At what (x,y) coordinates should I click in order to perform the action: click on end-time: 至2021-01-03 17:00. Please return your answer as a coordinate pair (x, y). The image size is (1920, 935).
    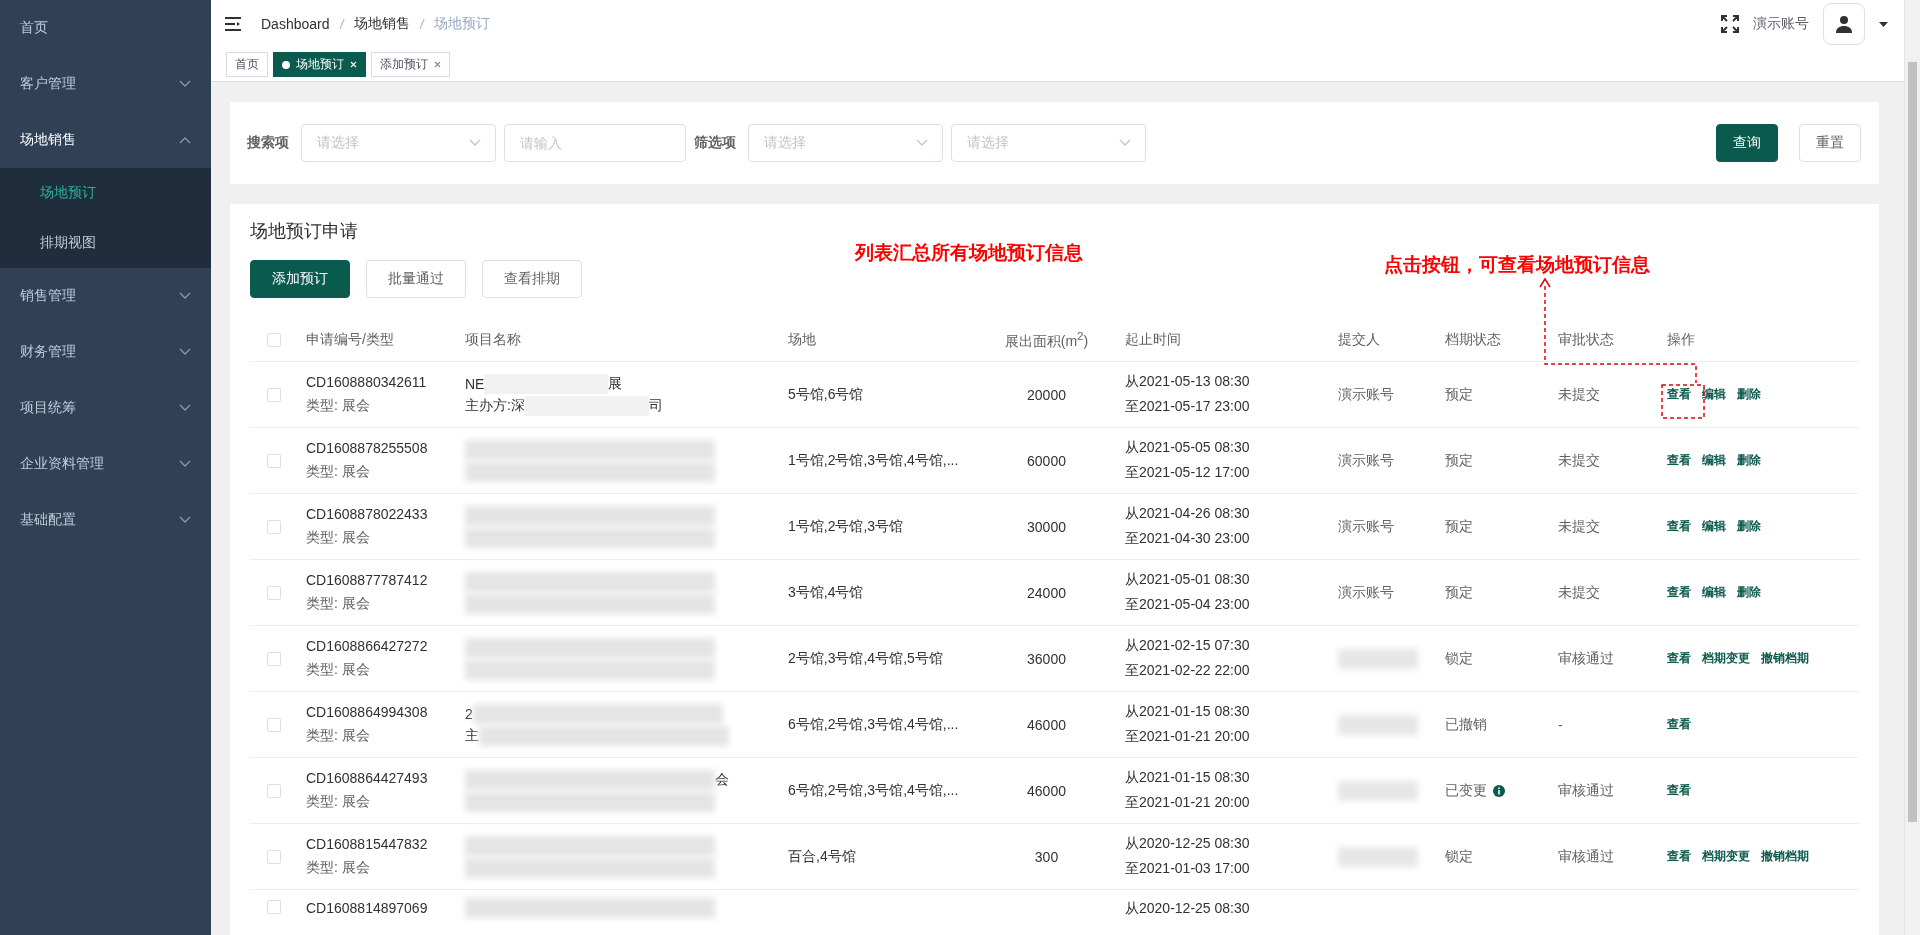
    Looking at the image, I should click on (1188, 869).